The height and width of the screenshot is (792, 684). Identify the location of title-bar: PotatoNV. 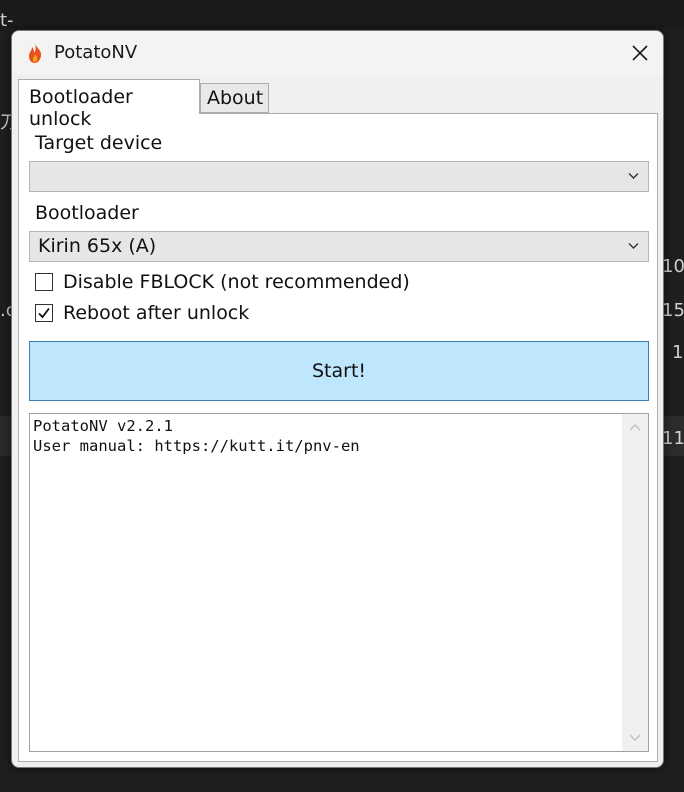
(337, 53).